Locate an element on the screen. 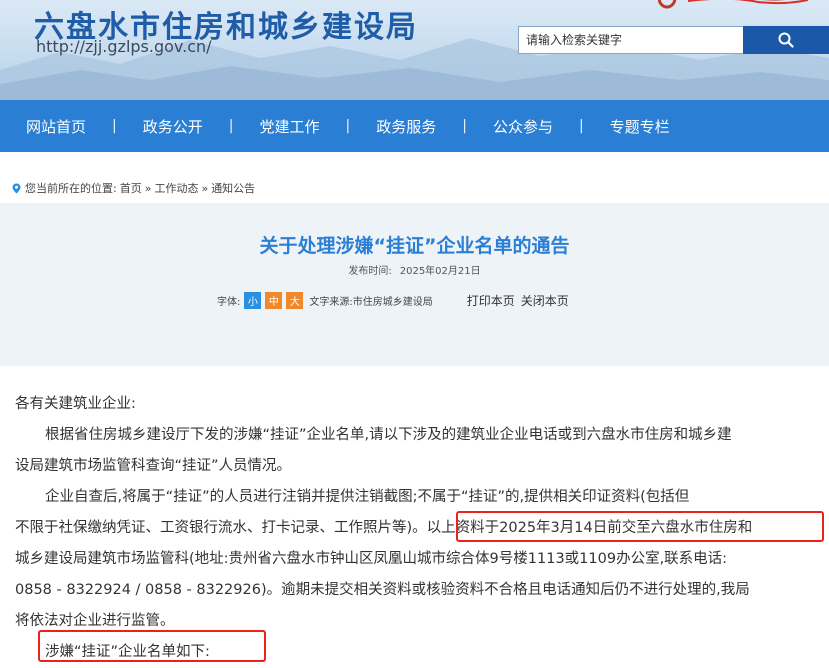 This screenshot has width=829, height=668. search-box is located at coordinates (631, 40).